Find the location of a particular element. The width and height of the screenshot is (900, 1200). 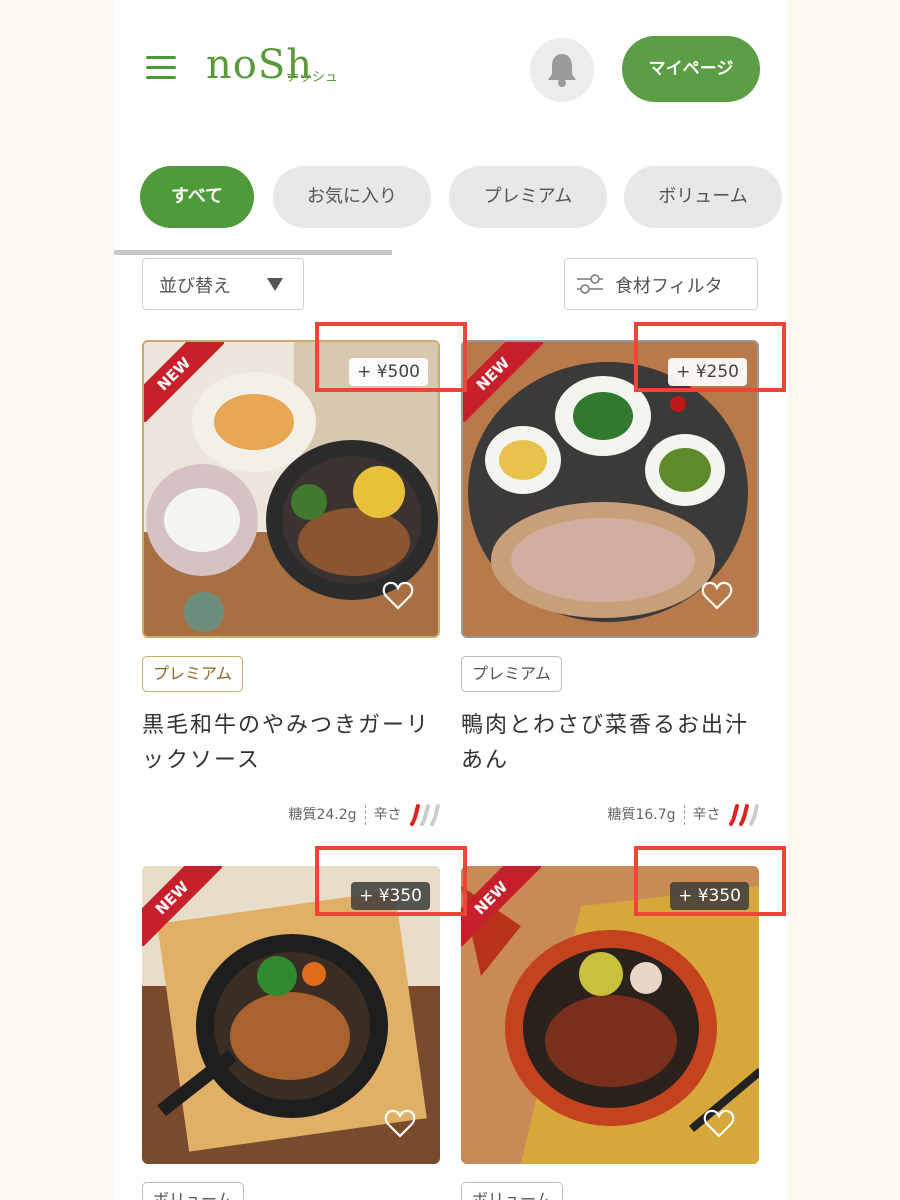

tab-scroll-indicator is located at coordinates (253, 252).